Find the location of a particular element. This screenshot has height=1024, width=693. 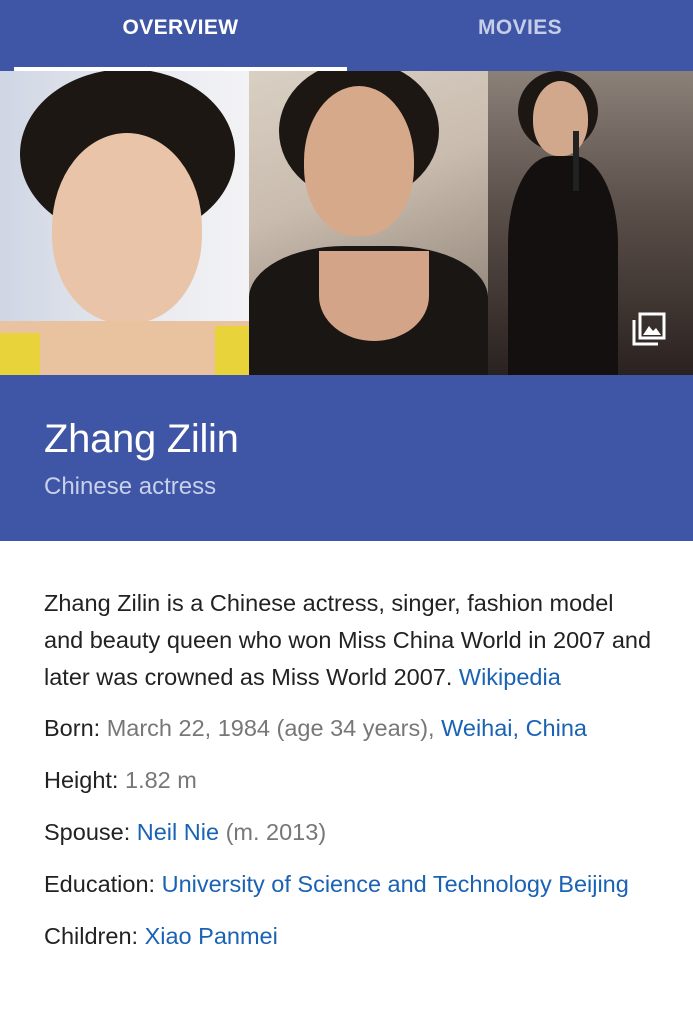

fact-label: Education: is located at coordinates (100, 884).